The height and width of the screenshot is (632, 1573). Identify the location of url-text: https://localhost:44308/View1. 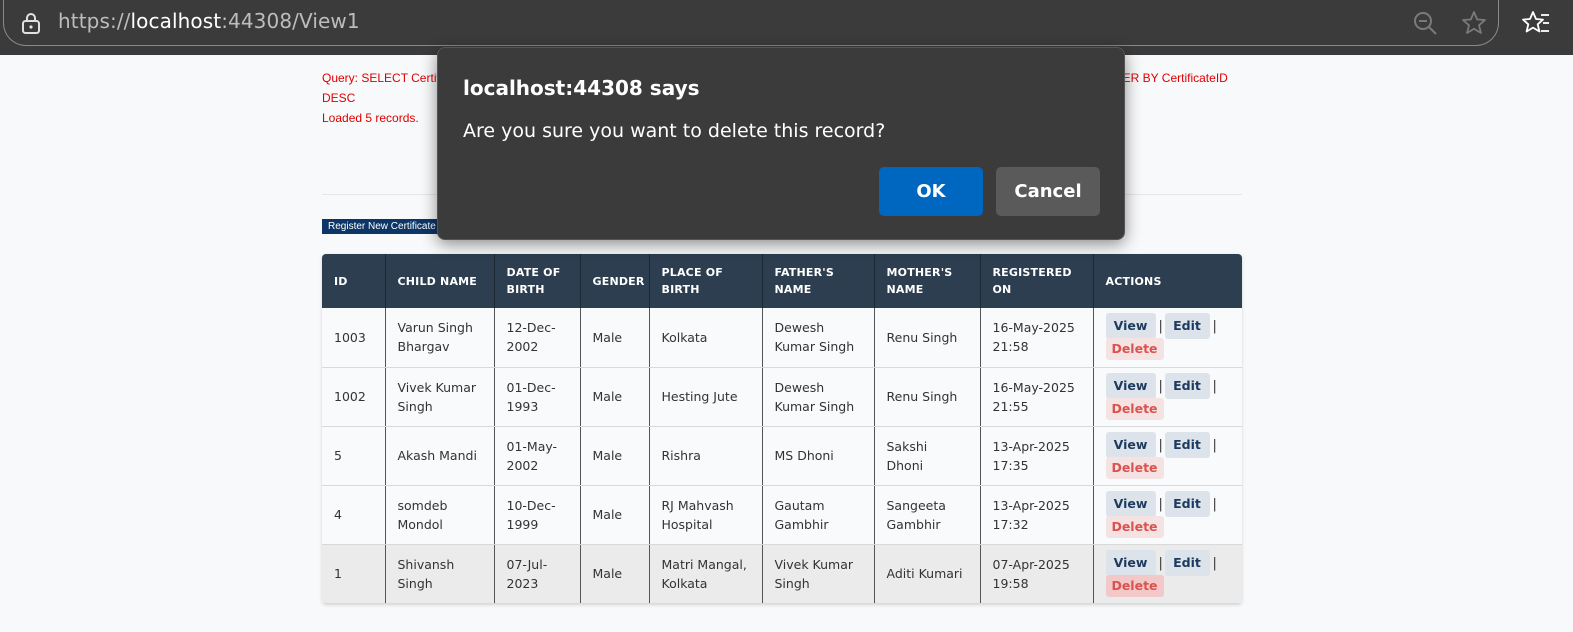
(209, 21).